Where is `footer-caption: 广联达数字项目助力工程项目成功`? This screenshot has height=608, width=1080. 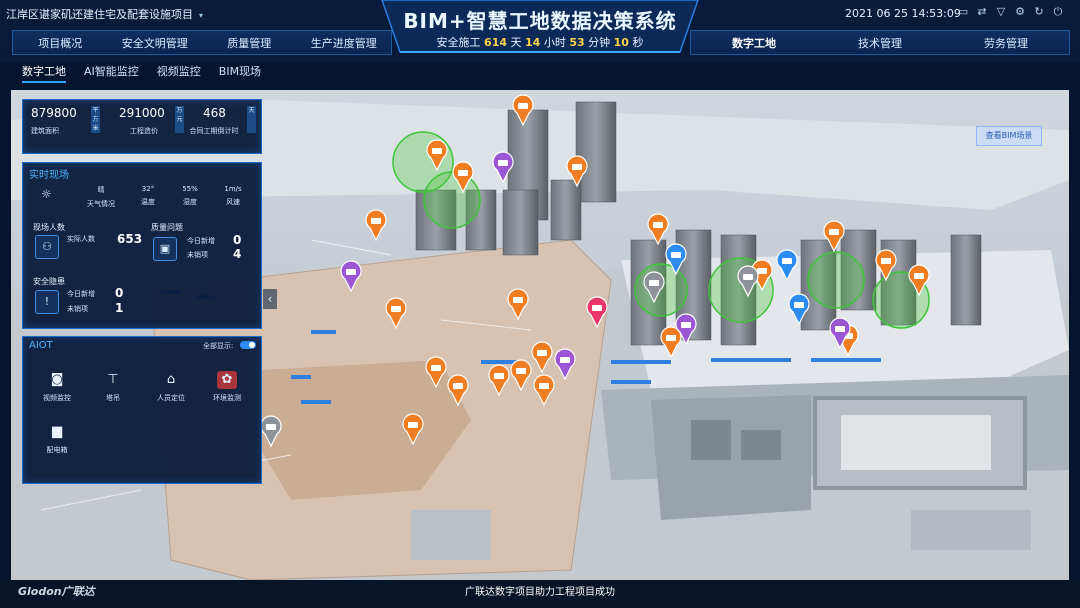 footer-caption: 广联达数字项目助力工程项目成功 is located at coordinates (540, 592).